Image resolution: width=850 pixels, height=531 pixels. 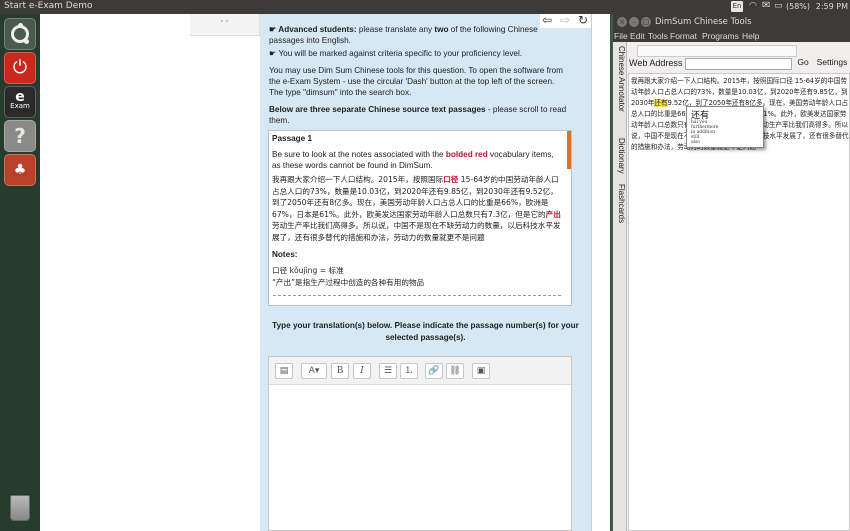 I want to click on go-button: Go, so click(x=803, y=63).